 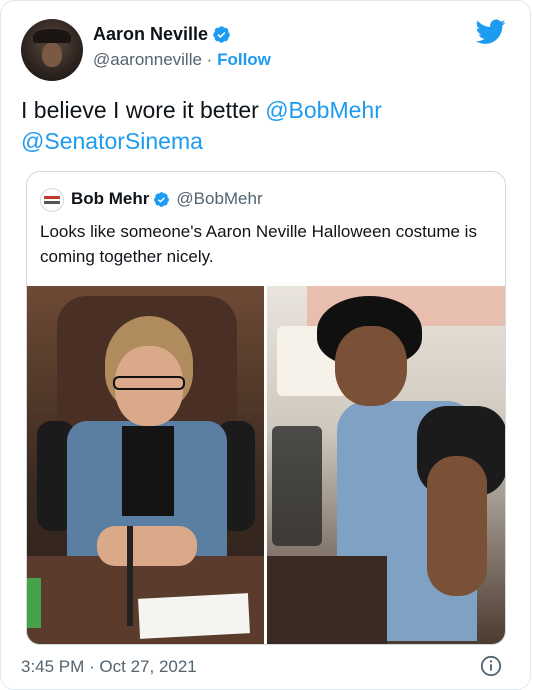 What do you see at coordinates (491, 32) in the screenshot?
I see `twitter-bird-icon` at bounding box center [491, 32].